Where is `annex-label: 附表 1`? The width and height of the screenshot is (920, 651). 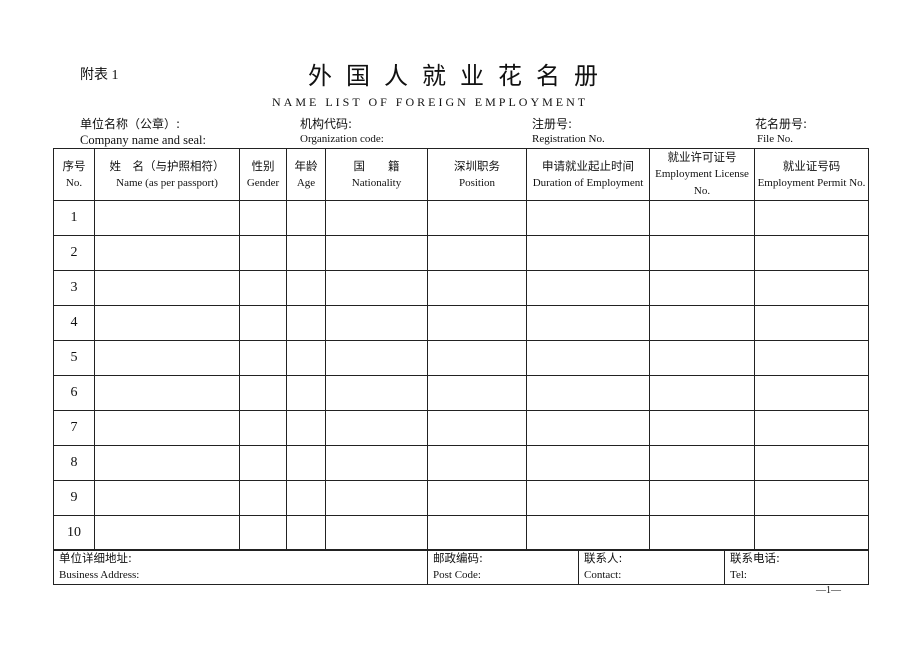
annex-label: 附表 1 is located at coordinates (99, 75).